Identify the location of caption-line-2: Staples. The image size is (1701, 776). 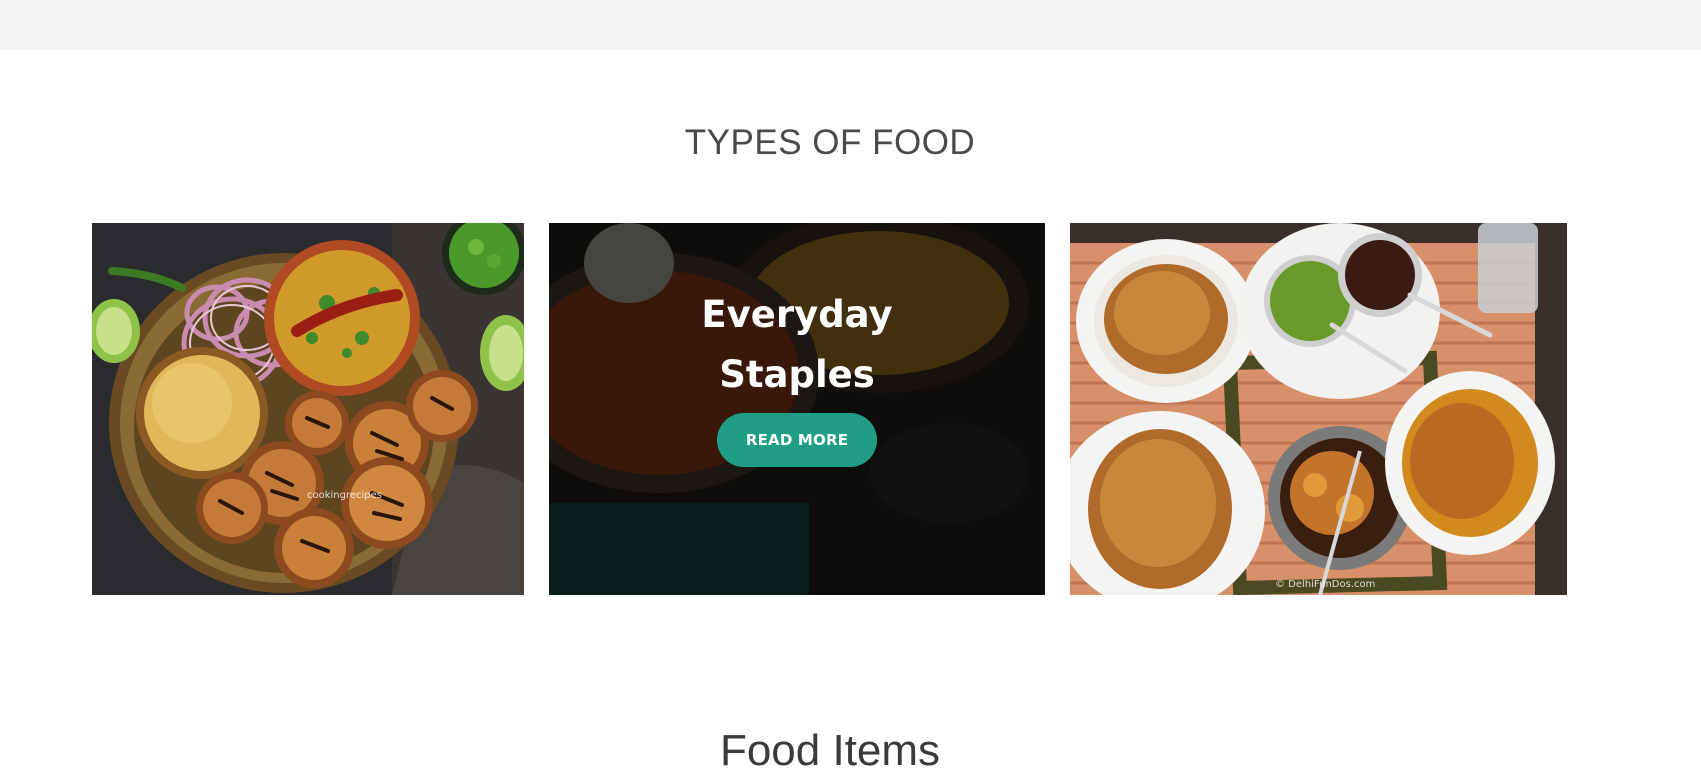
(797, 374).